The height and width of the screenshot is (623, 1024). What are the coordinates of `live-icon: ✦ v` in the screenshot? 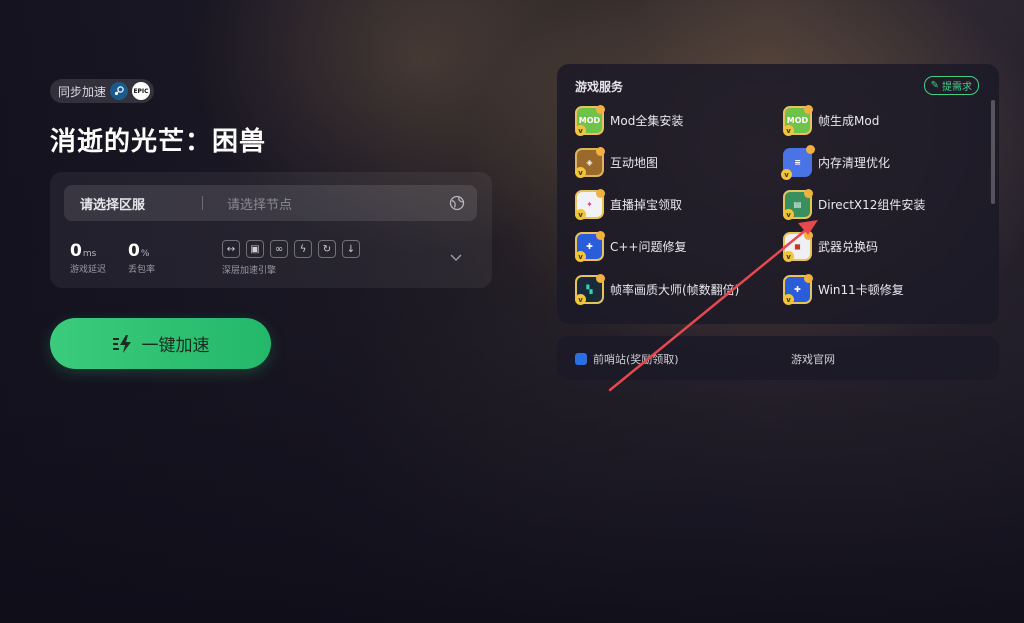 It's located at (590, 204).